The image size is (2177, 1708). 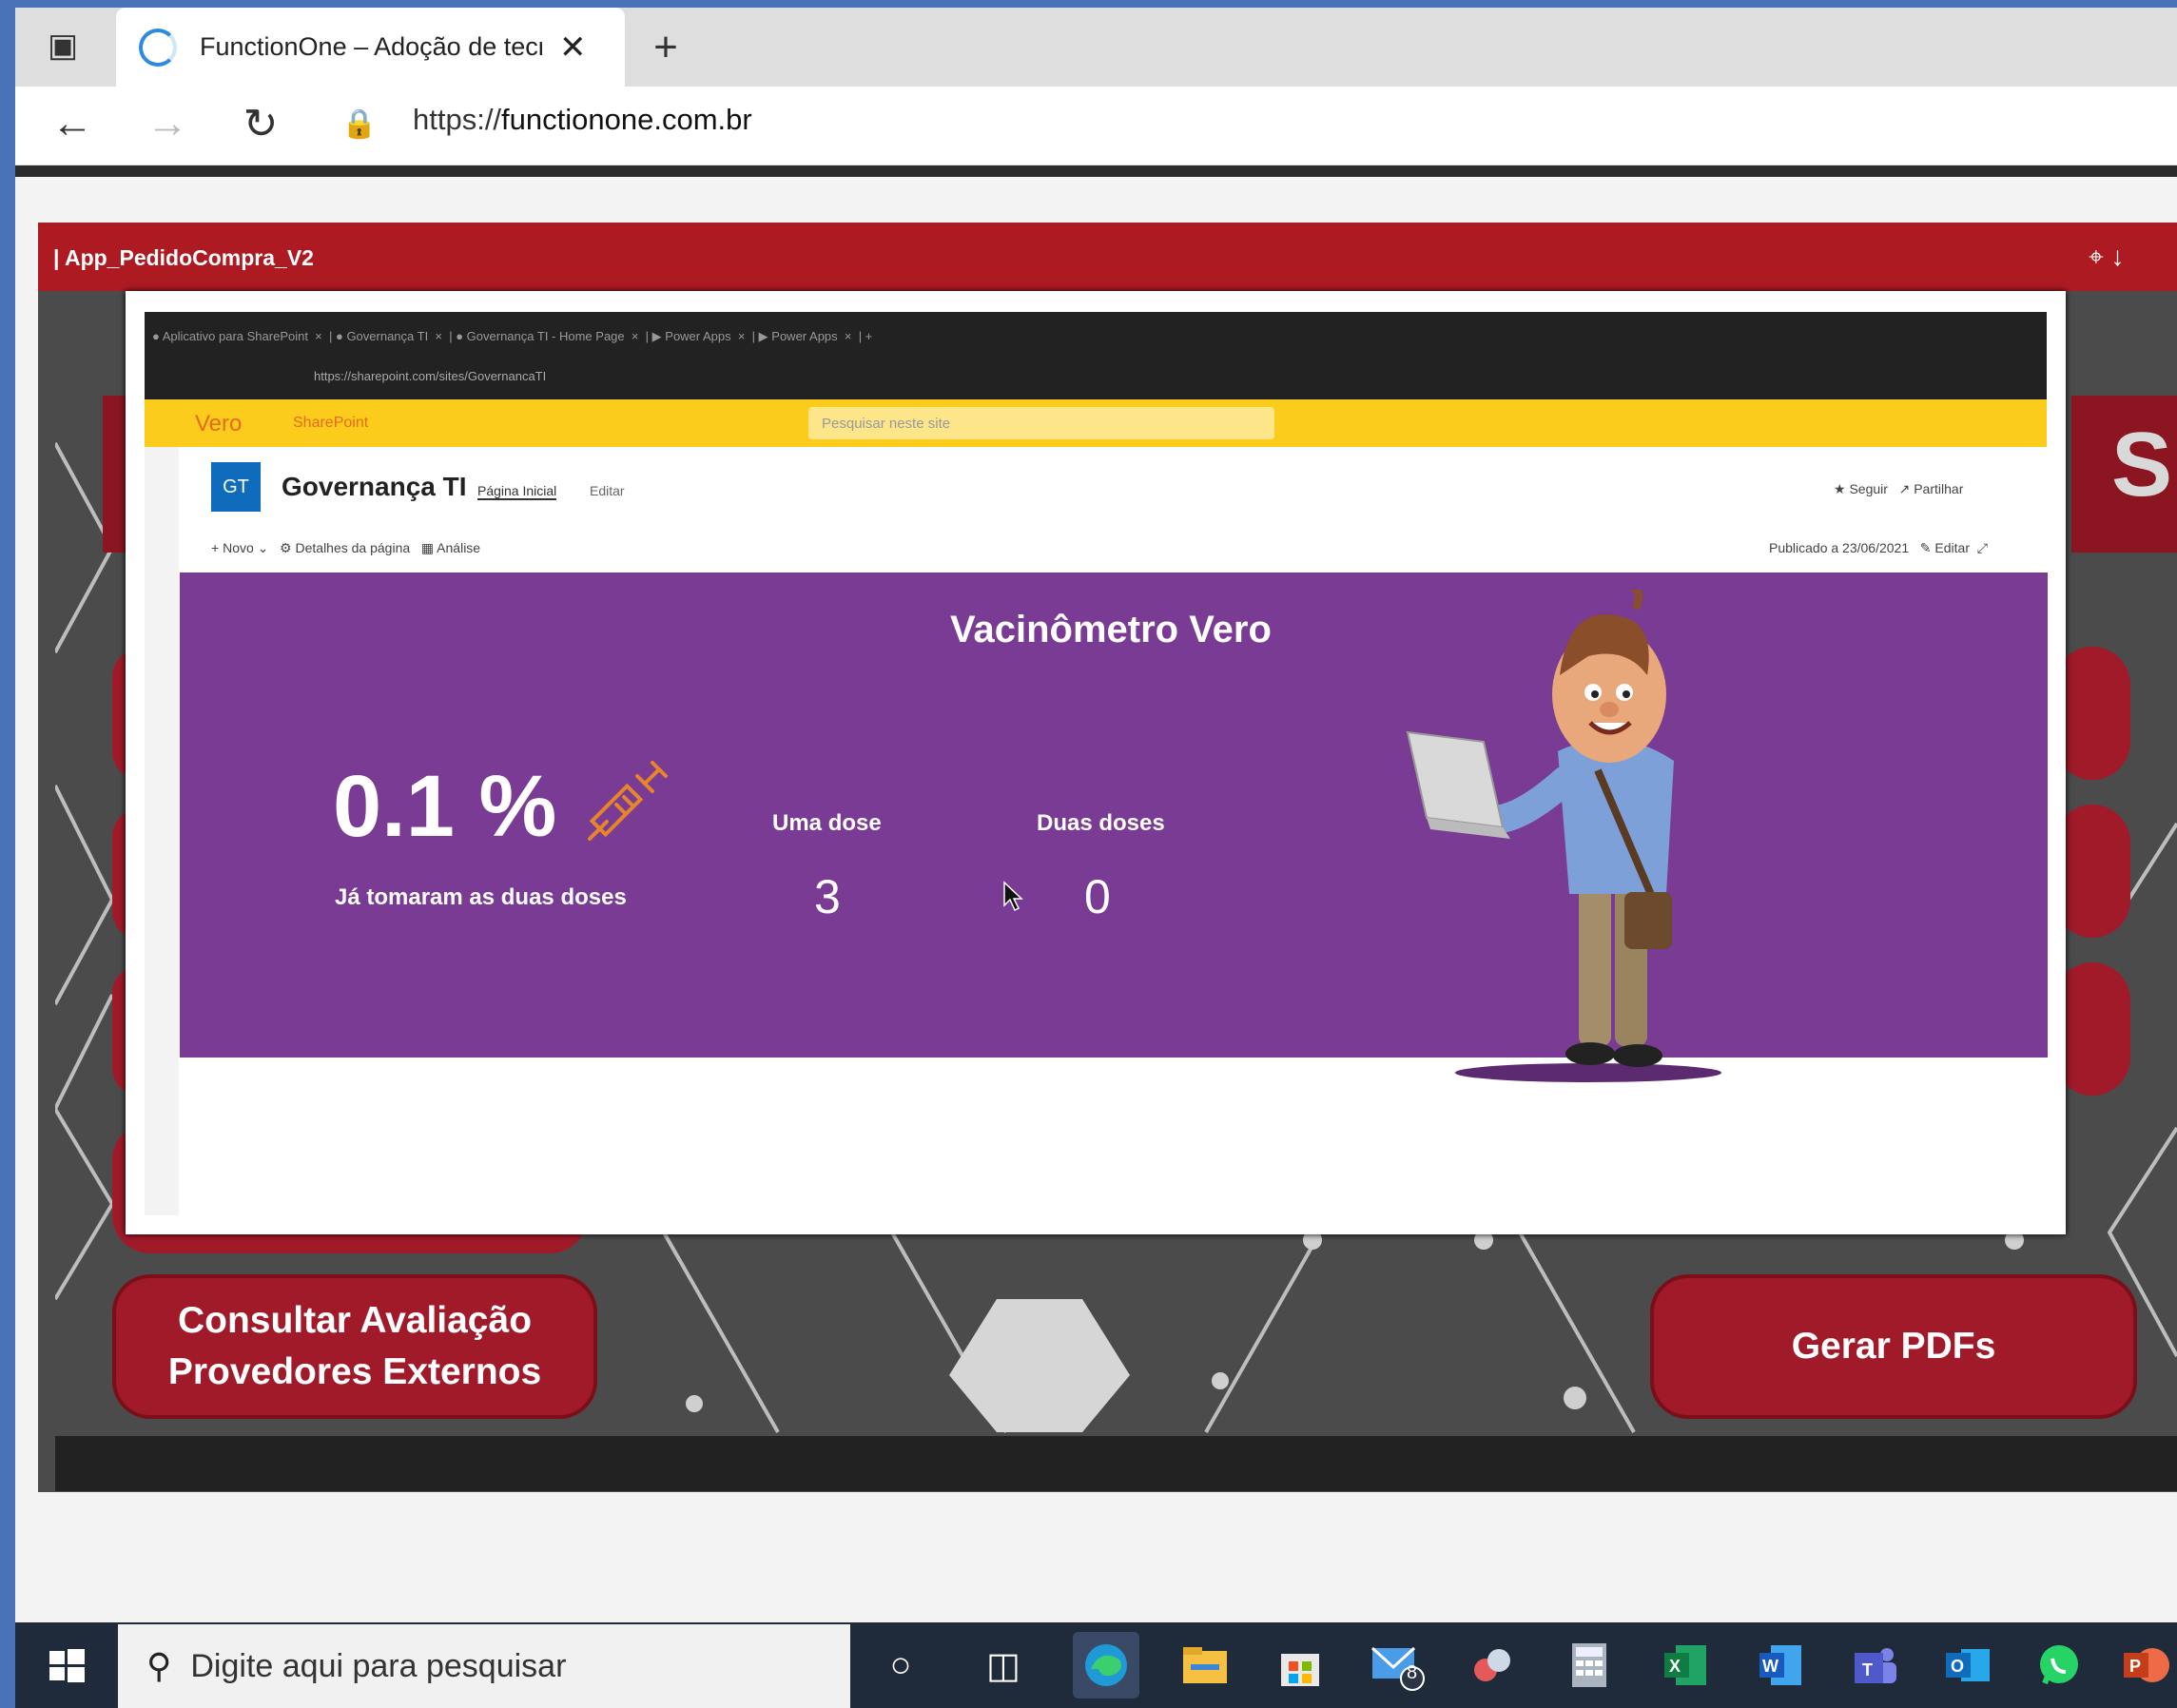 What do you see at coordinates (457, 119) in the screenshot?
I see `url-scheme: https://` at bounding box center [457, 119].